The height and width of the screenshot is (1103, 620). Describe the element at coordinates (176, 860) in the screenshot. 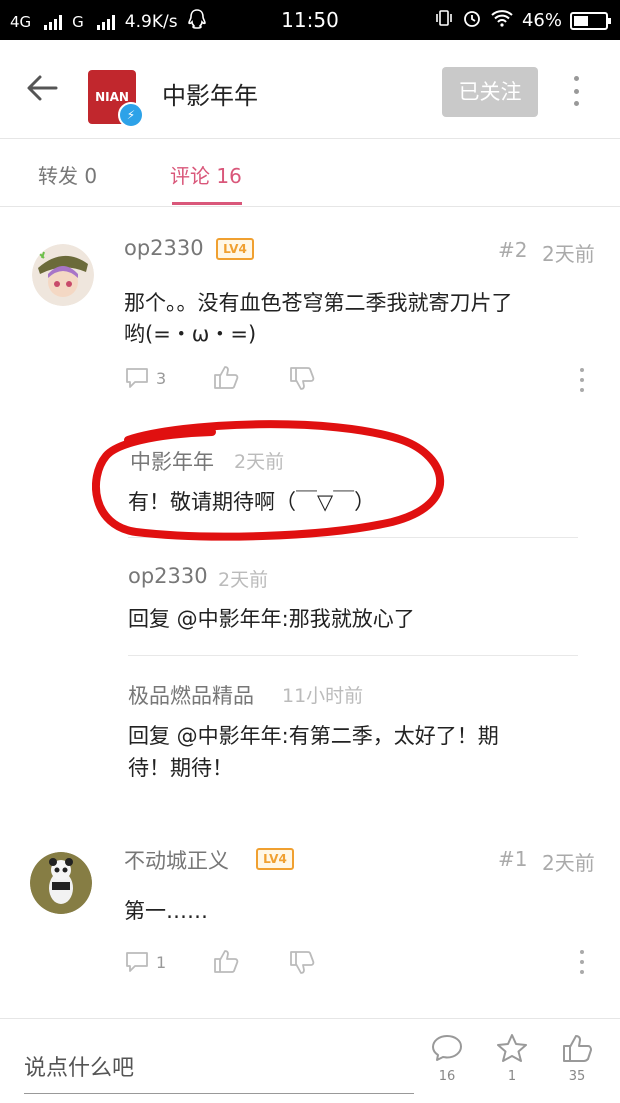

I see `comment-username: 不动城正义` at that location.